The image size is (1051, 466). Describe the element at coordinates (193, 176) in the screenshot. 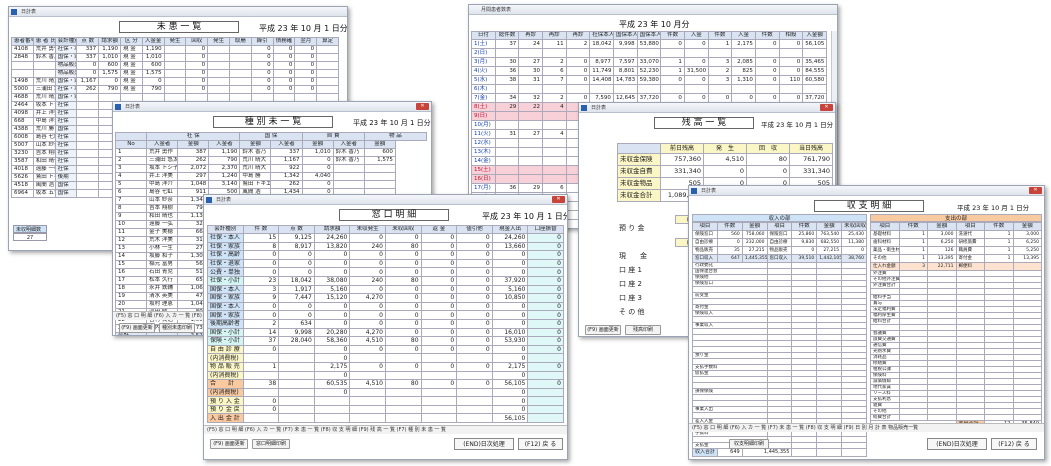

I see `table-cell: 297` at that location.